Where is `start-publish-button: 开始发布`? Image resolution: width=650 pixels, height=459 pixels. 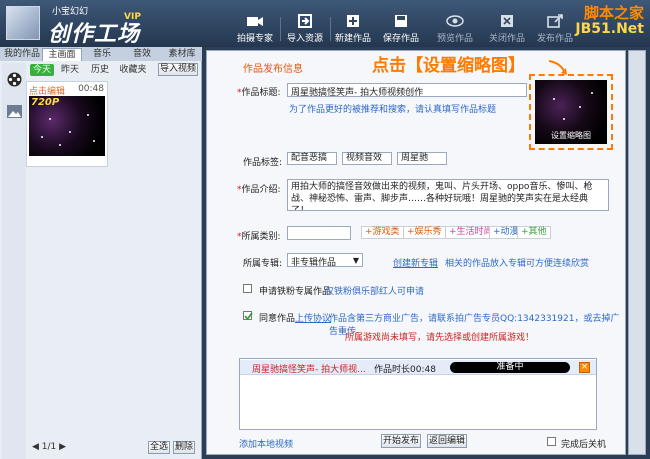
start-publish-button: 开始发布 is located at coordinates (401, 441).